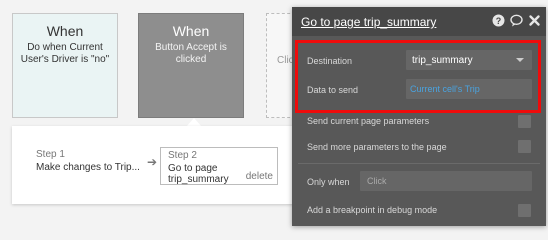  I want to click on panel-title: Go to page trip_summary, so click(368, 22).